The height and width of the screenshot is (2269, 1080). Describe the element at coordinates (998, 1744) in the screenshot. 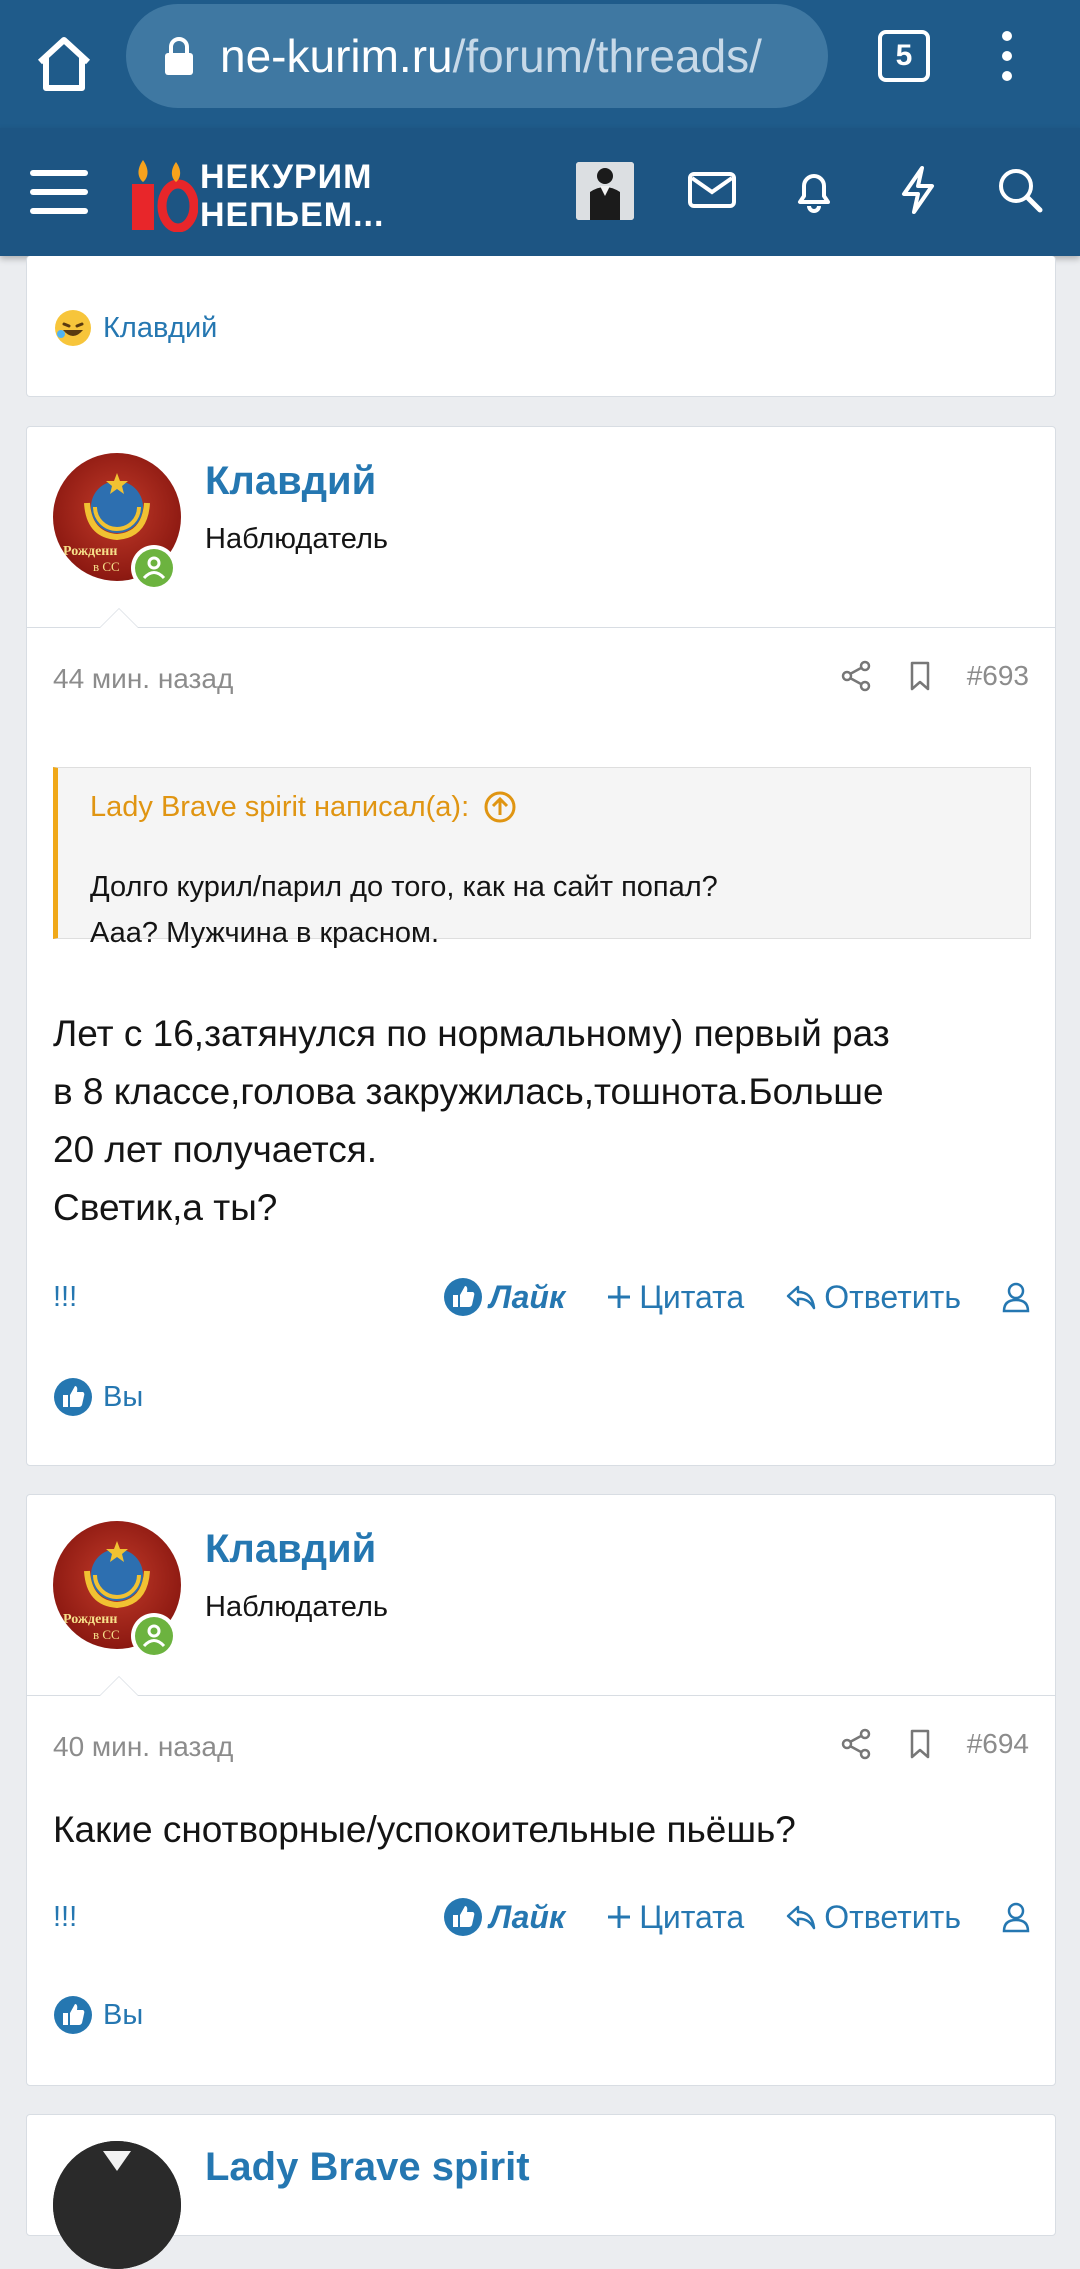

I see `post-number: #694` at that location.